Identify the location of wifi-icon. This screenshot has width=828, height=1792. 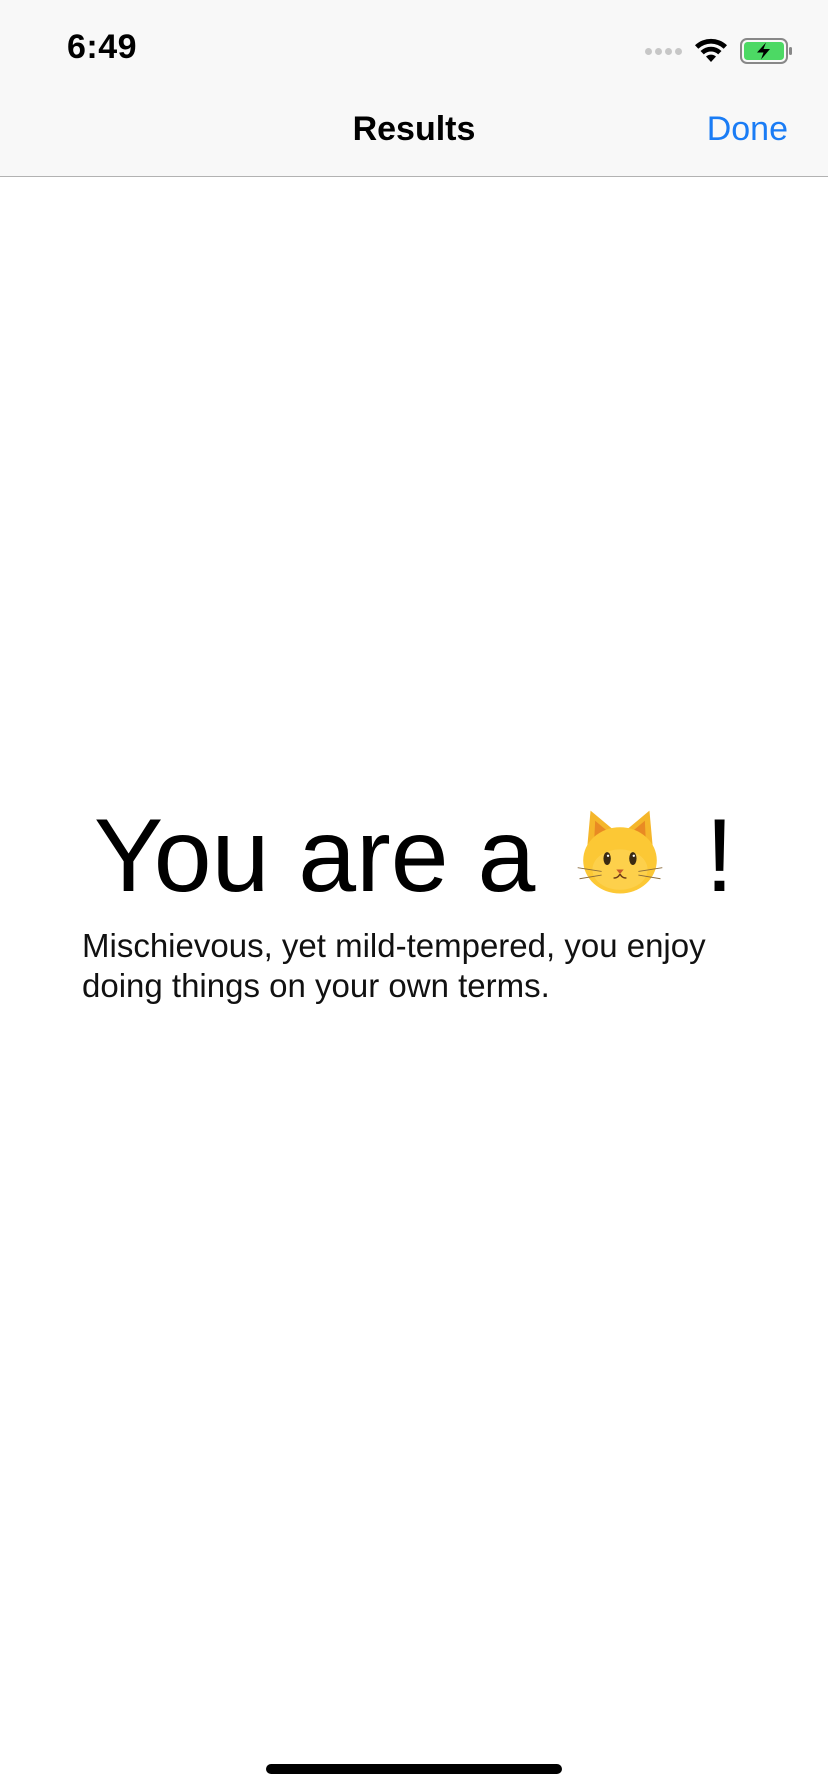
(711, 51).